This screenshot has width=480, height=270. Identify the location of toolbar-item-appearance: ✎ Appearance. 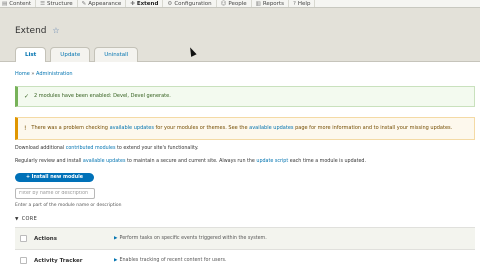
(102, 3).